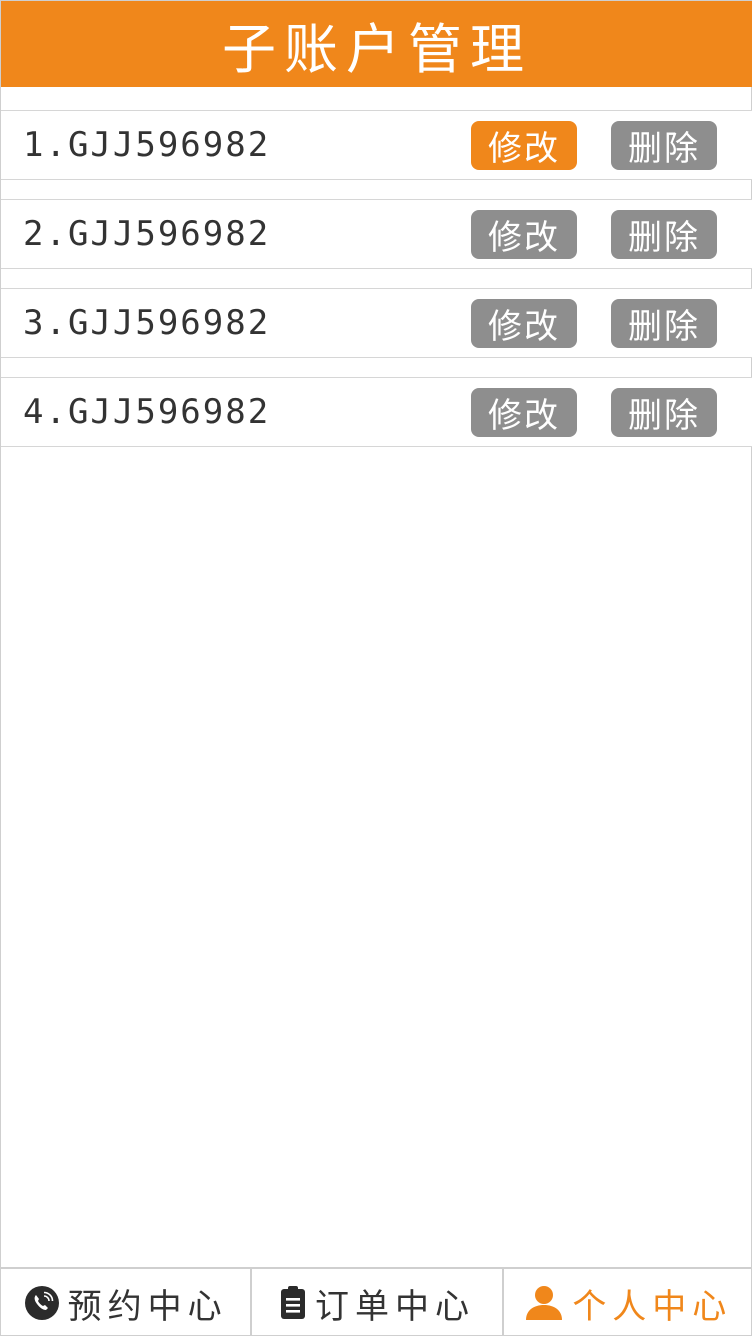  I want to click on account-label: 3.GJJ596982, so click(147, 323).